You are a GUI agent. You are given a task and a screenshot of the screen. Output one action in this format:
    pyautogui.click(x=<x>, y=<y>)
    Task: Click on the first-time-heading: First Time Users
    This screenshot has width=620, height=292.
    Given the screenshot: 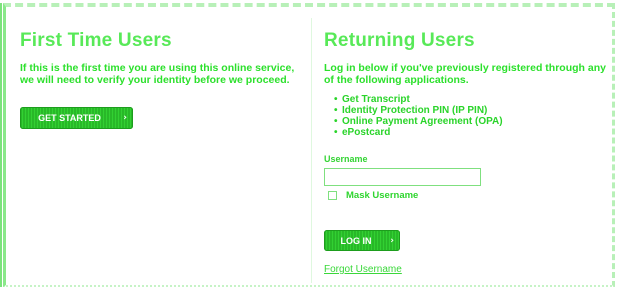 What is the action you would take?
    pyautogui.click(x=96, y=40)
    